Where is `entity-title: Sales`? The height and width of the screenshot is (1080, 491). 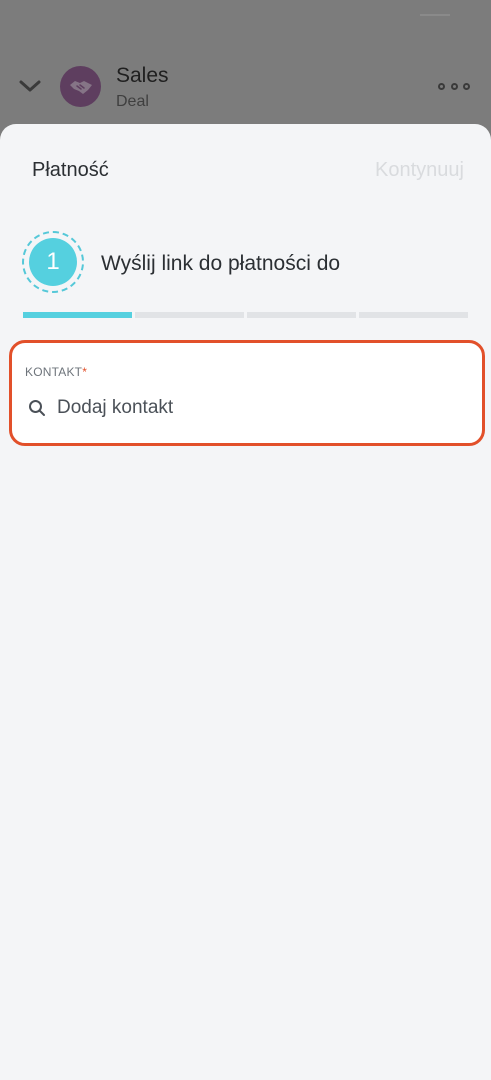 entity-title: Sales is located at coordinates (142, 75).